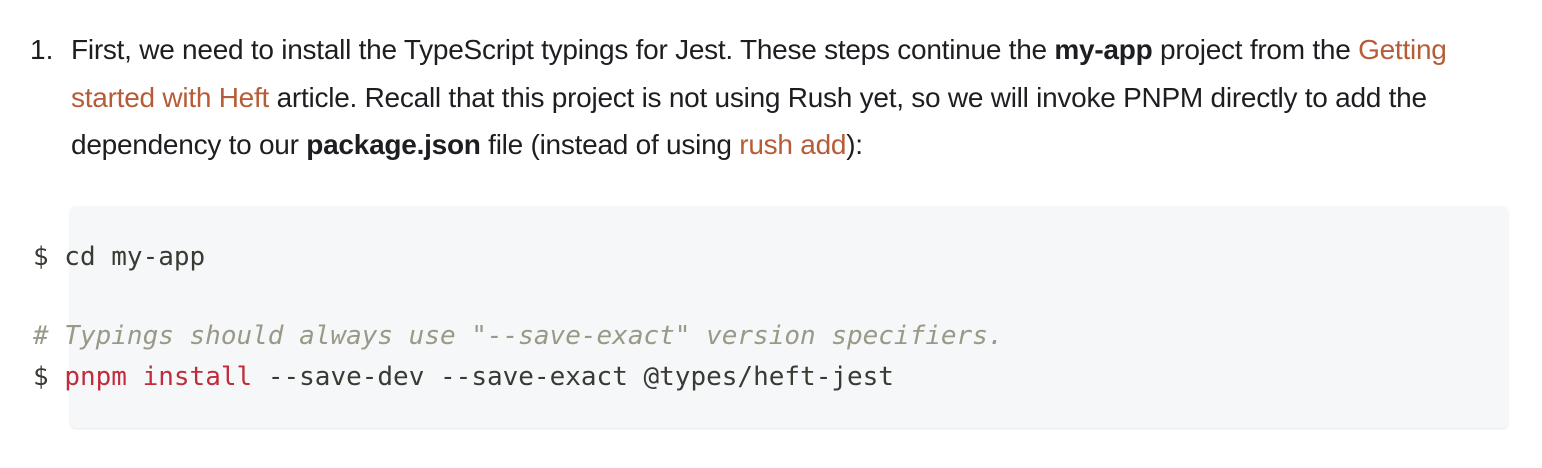 This screenshot has height=468, width=1542. What do you see at coordinates (610, 144) in the screenshot?
I see `text-segment-4: file (instead of using` at bounding box center [610, 144].